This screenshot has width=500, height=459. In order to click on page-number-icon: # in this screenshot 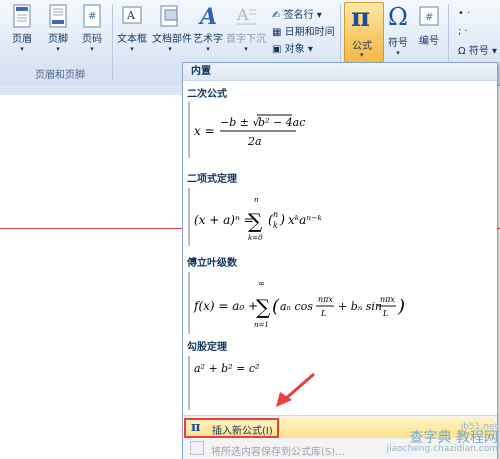, I will do `click(92, 16)`.